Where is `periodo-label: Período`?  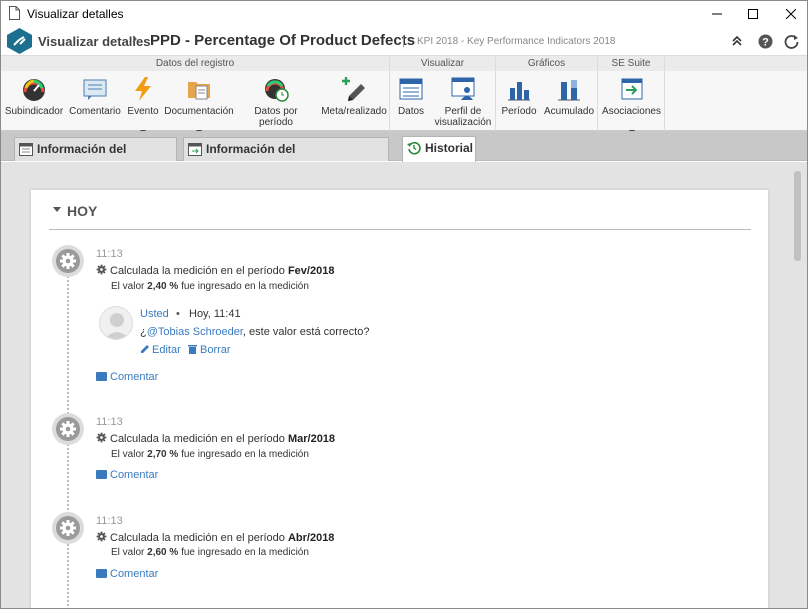
periodo-label: Período is located at coordinates (519, 111).